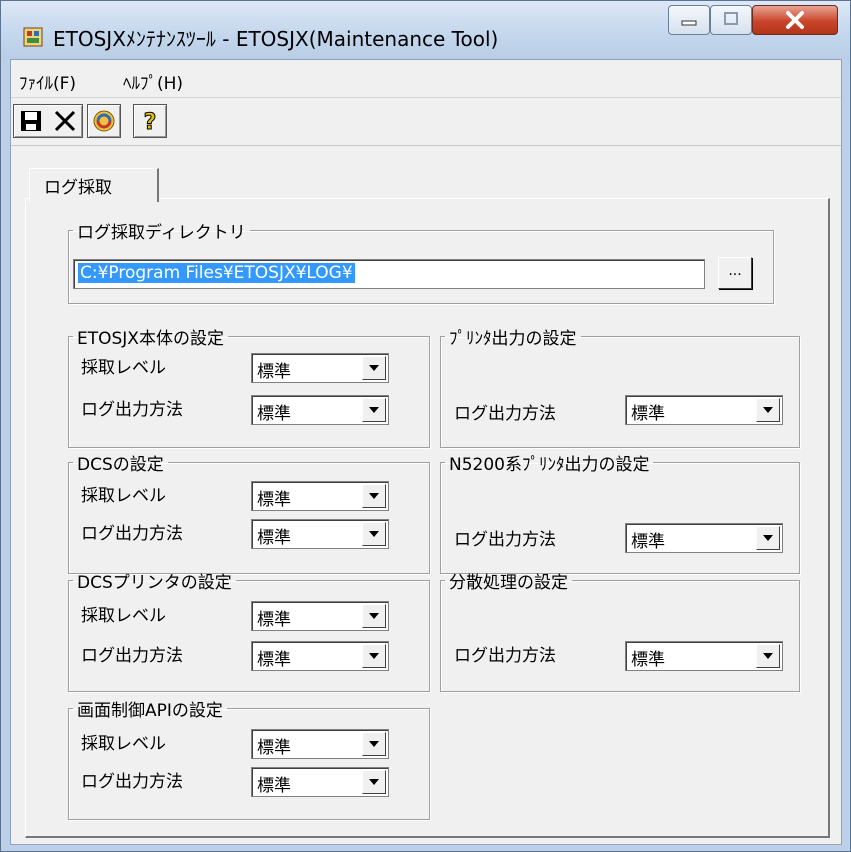  I want to click on maximize-icon, so click(731, 18).